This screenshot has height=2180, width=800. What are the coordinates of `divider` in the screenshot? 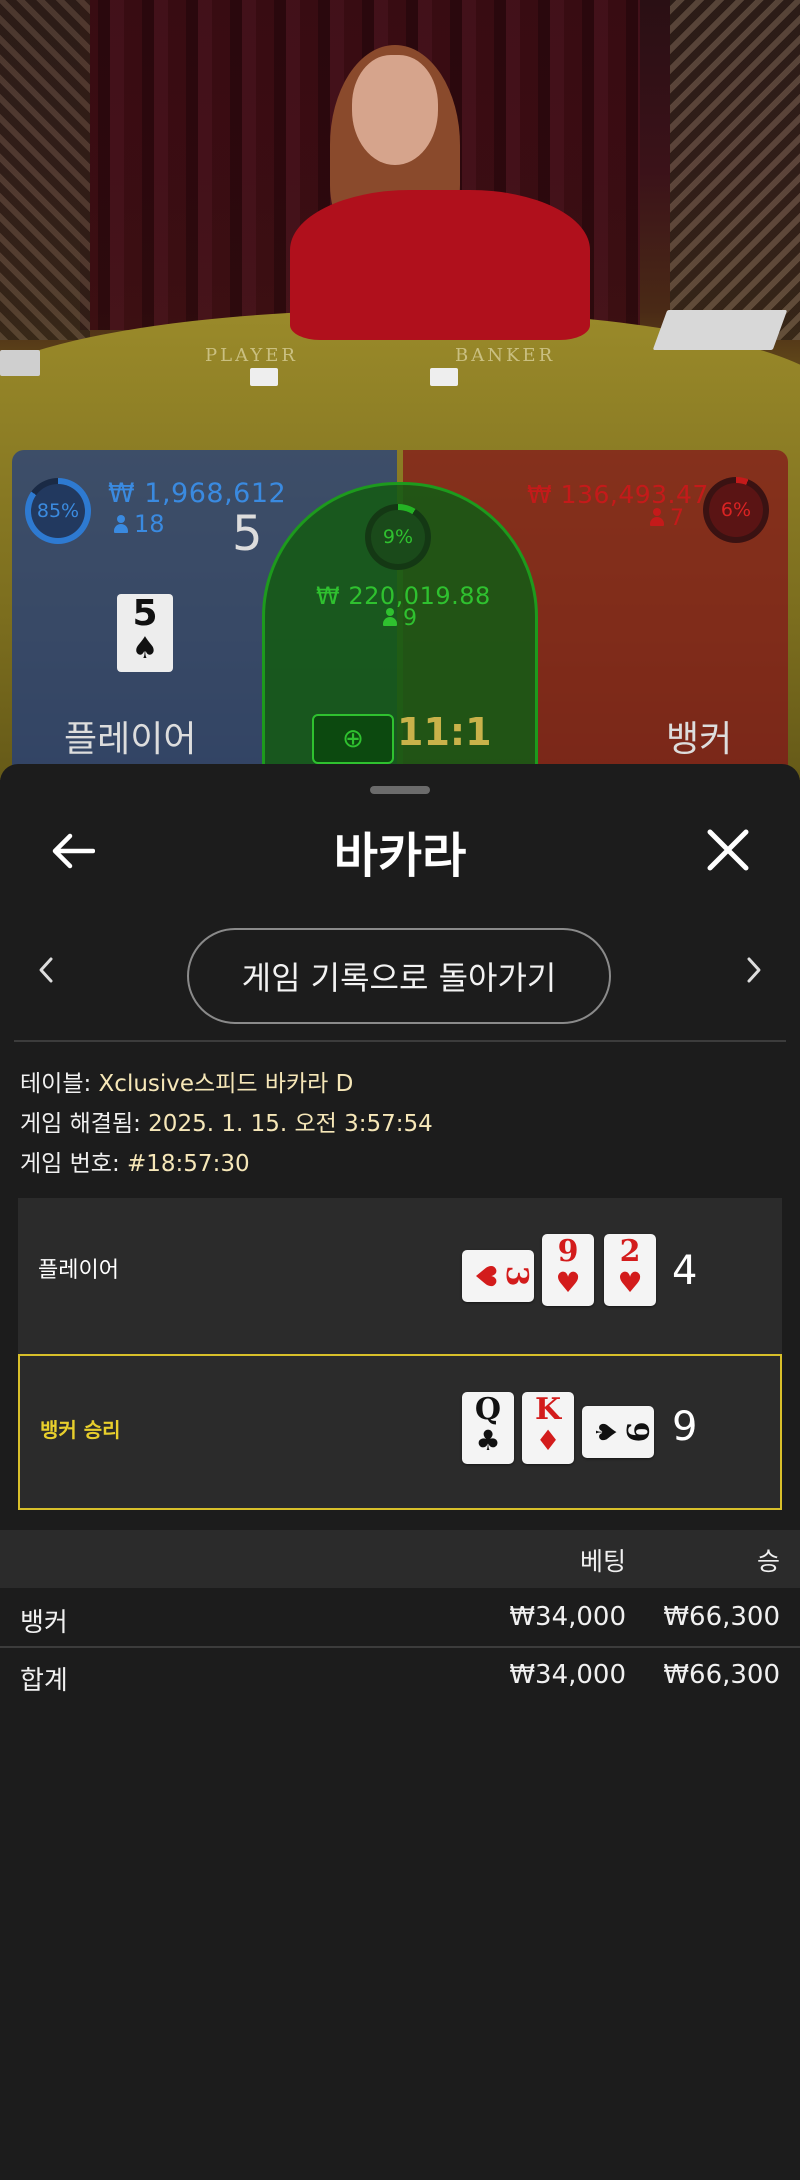 It's located at (400, 1041).